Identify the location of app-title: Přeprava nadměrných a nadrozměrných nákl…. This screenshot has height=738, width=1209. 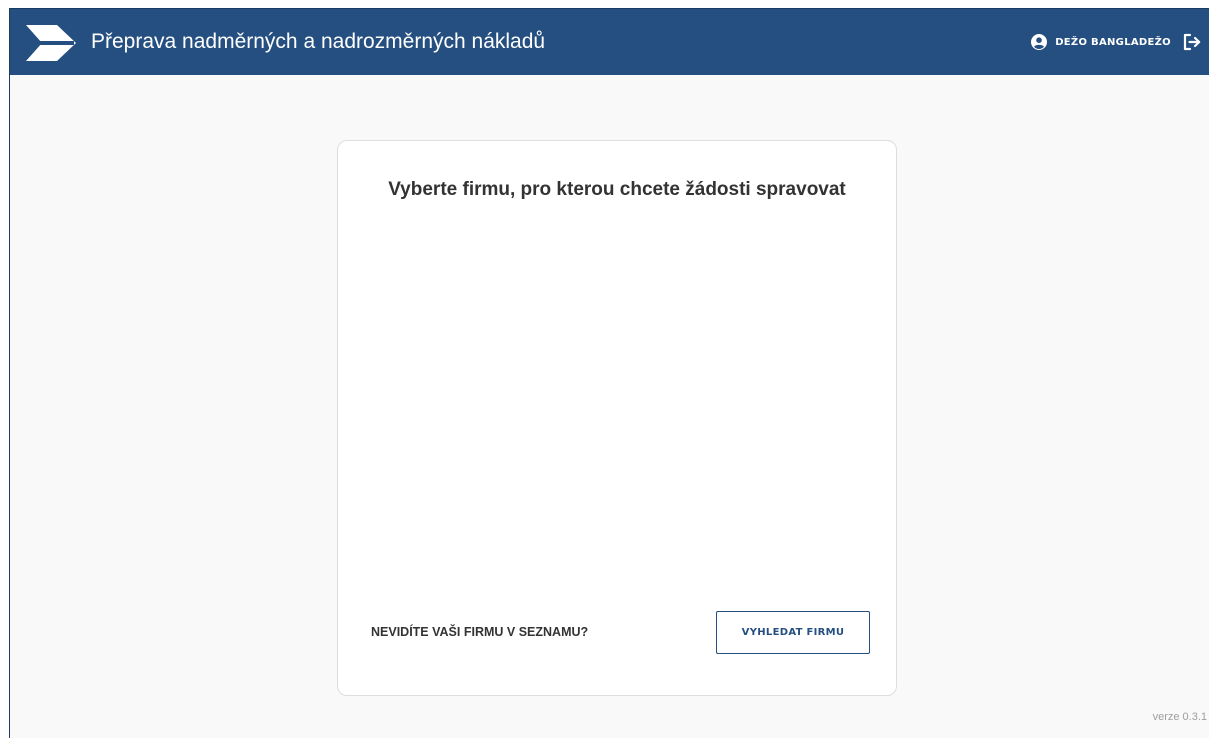
(318, 41).